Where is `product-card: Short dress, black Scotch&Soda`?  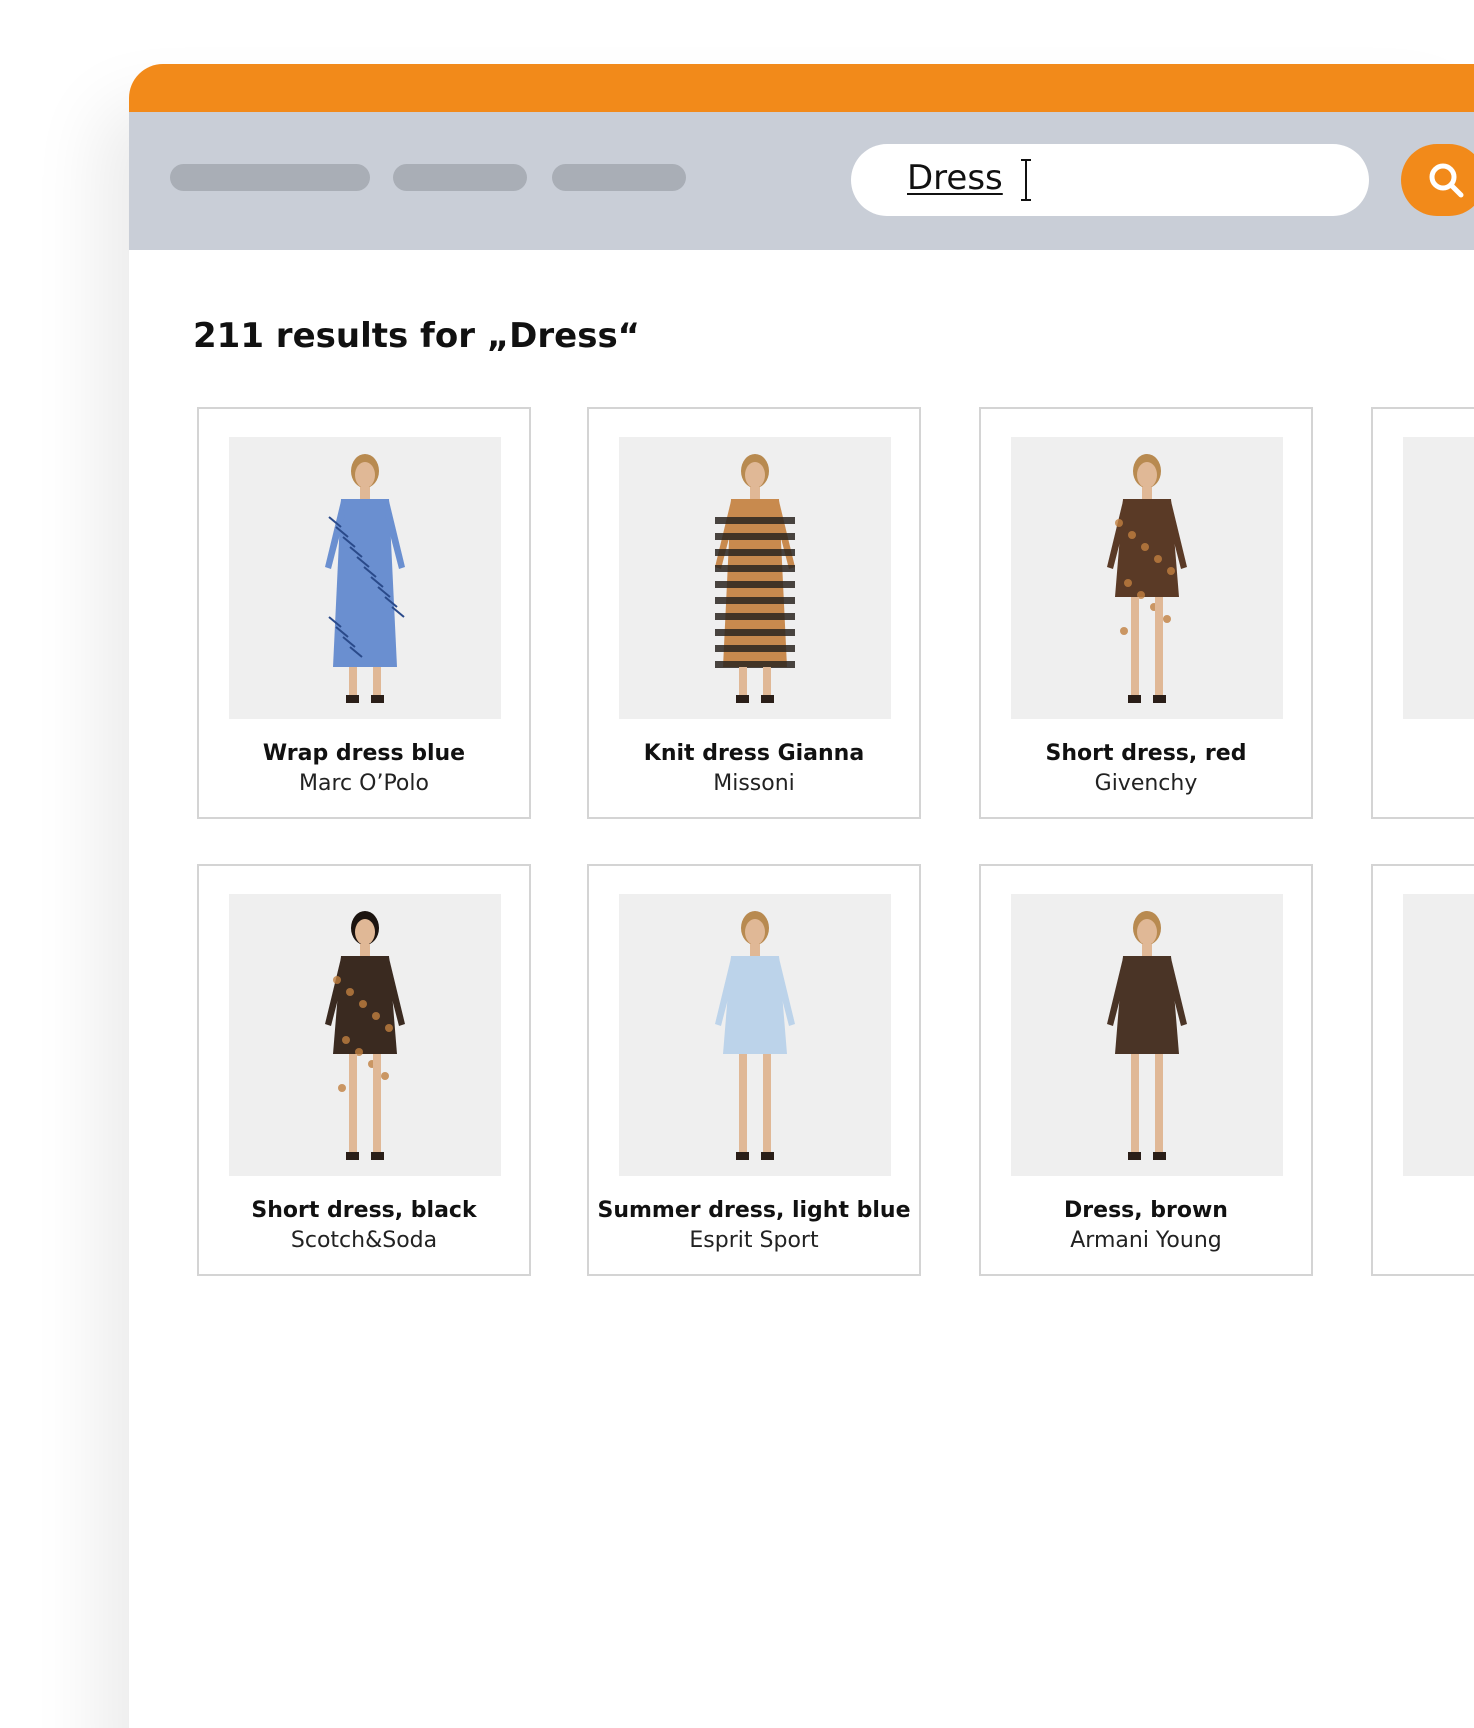
product-card: Short dress, black Scotch&Soda is located at coordinates (364, 1070).